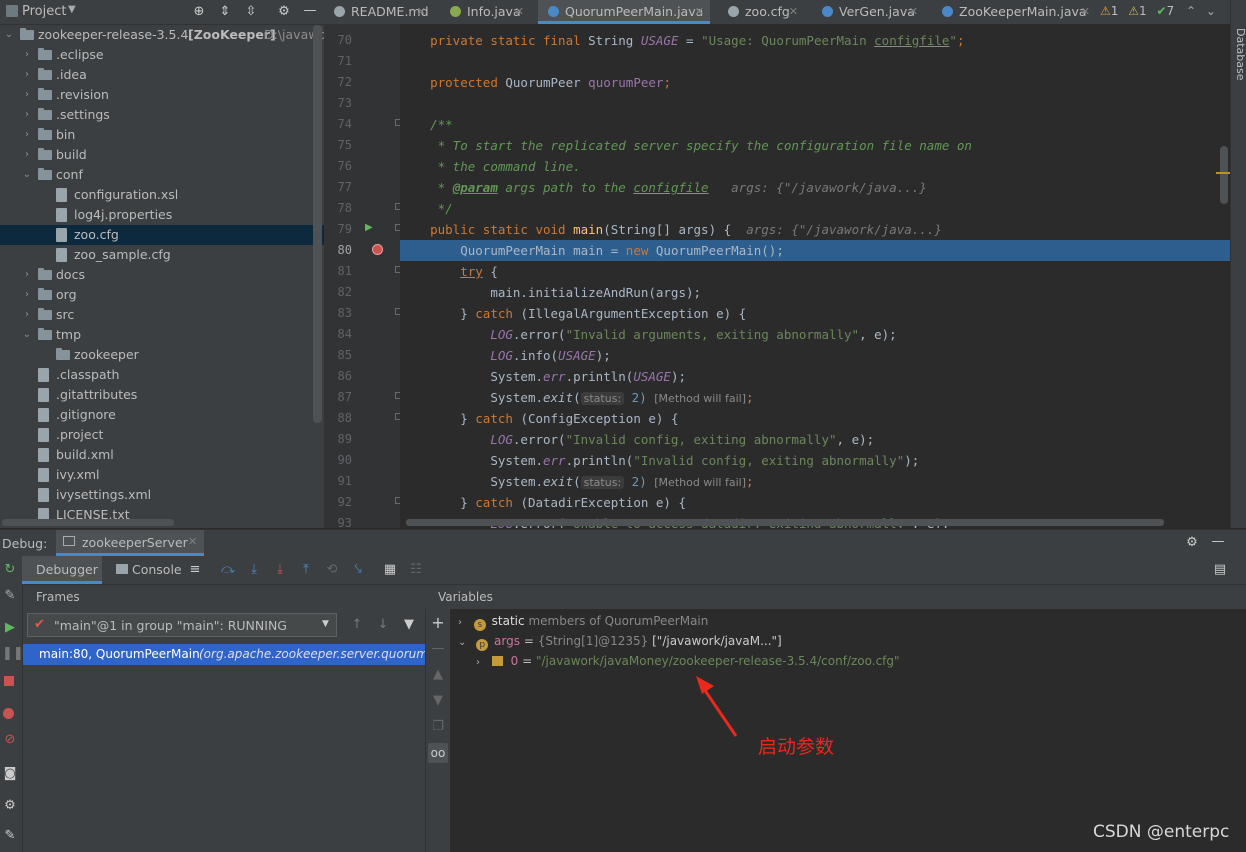 This screenshot has width=1246, height=852. I want to click on chevron-up-icon: ⌃, so click(1191, 11).